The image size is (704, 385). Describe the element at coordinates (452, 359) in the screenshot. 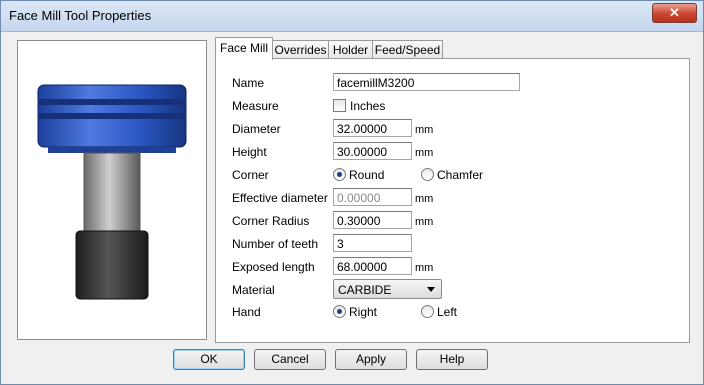

I see `help-button: Help` at that location.